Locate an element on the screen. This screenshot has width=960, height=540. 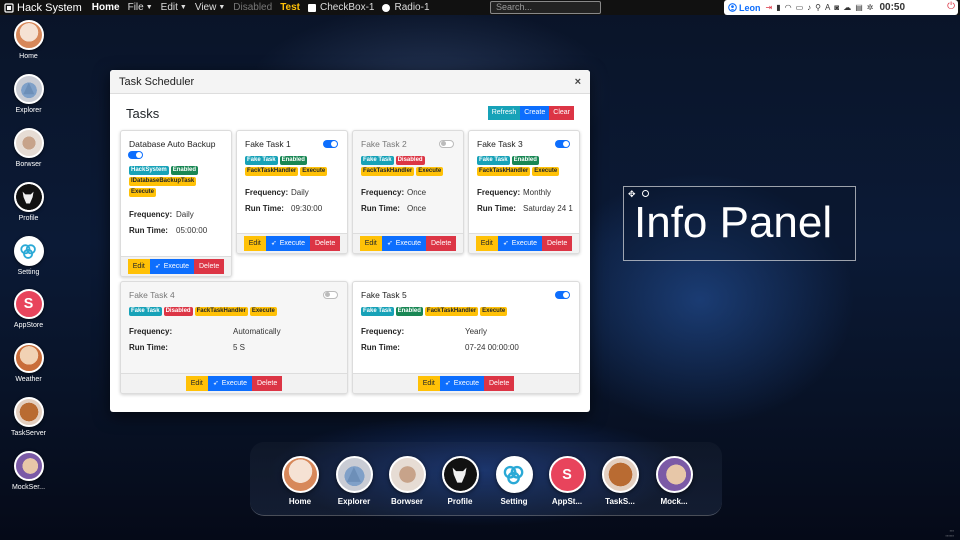
dock-item-setting: Setting is located at coordinates (514, 481).